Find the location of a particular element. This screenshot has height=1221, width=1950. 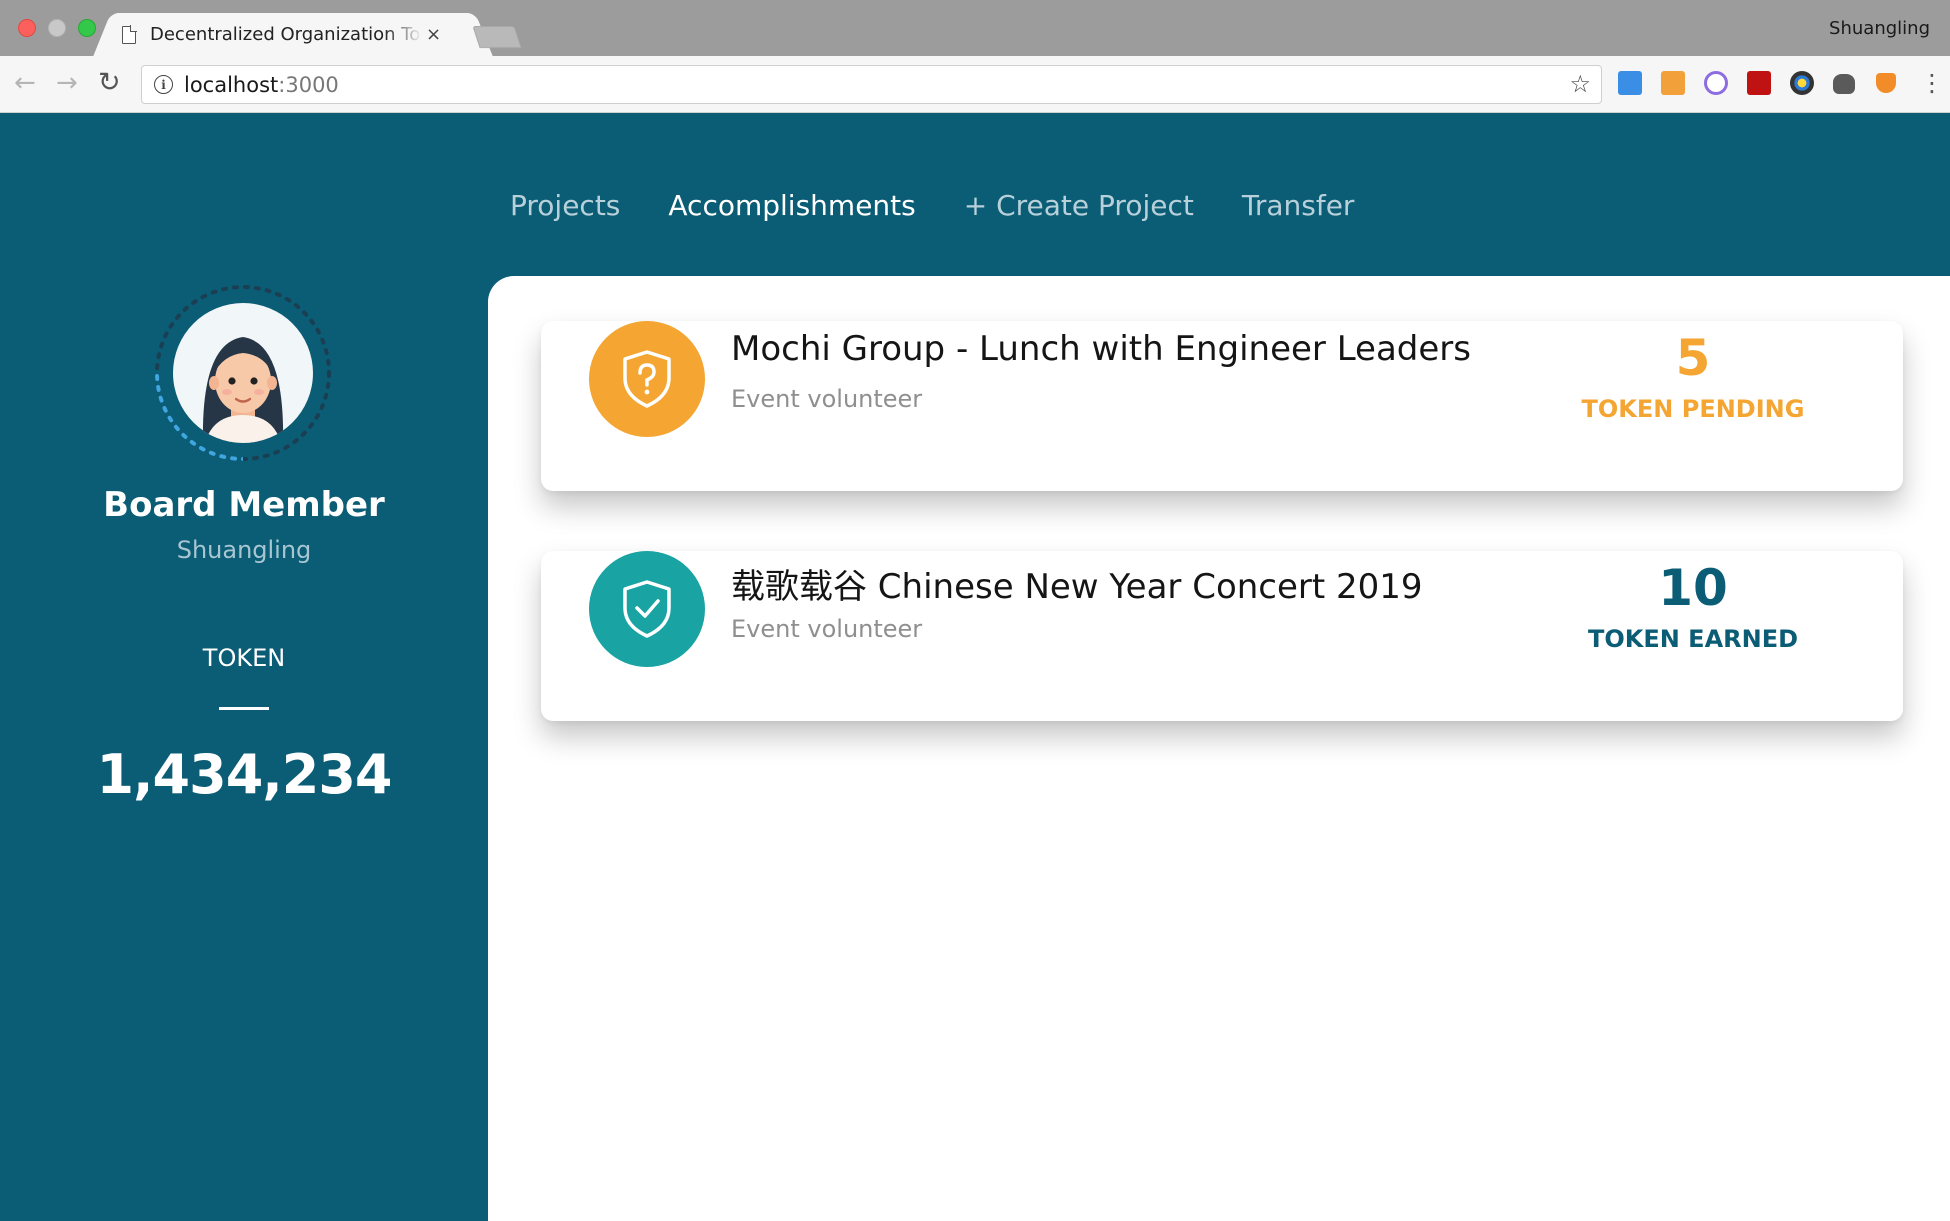

token-value: 5 is located at coordinates (1693, 358).